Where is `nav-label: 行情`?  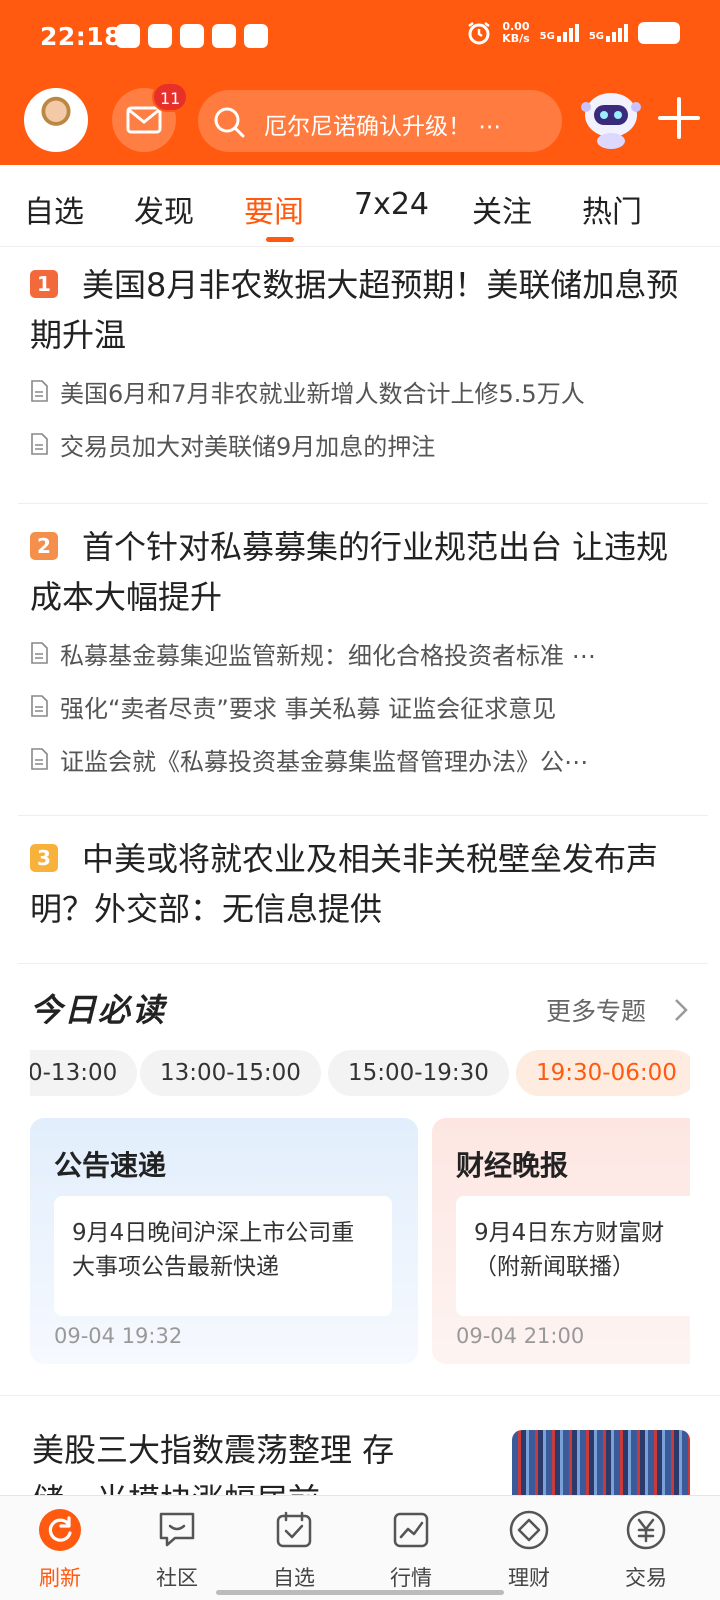 nav-label: 行情 is located at coordinates (411, 1578).